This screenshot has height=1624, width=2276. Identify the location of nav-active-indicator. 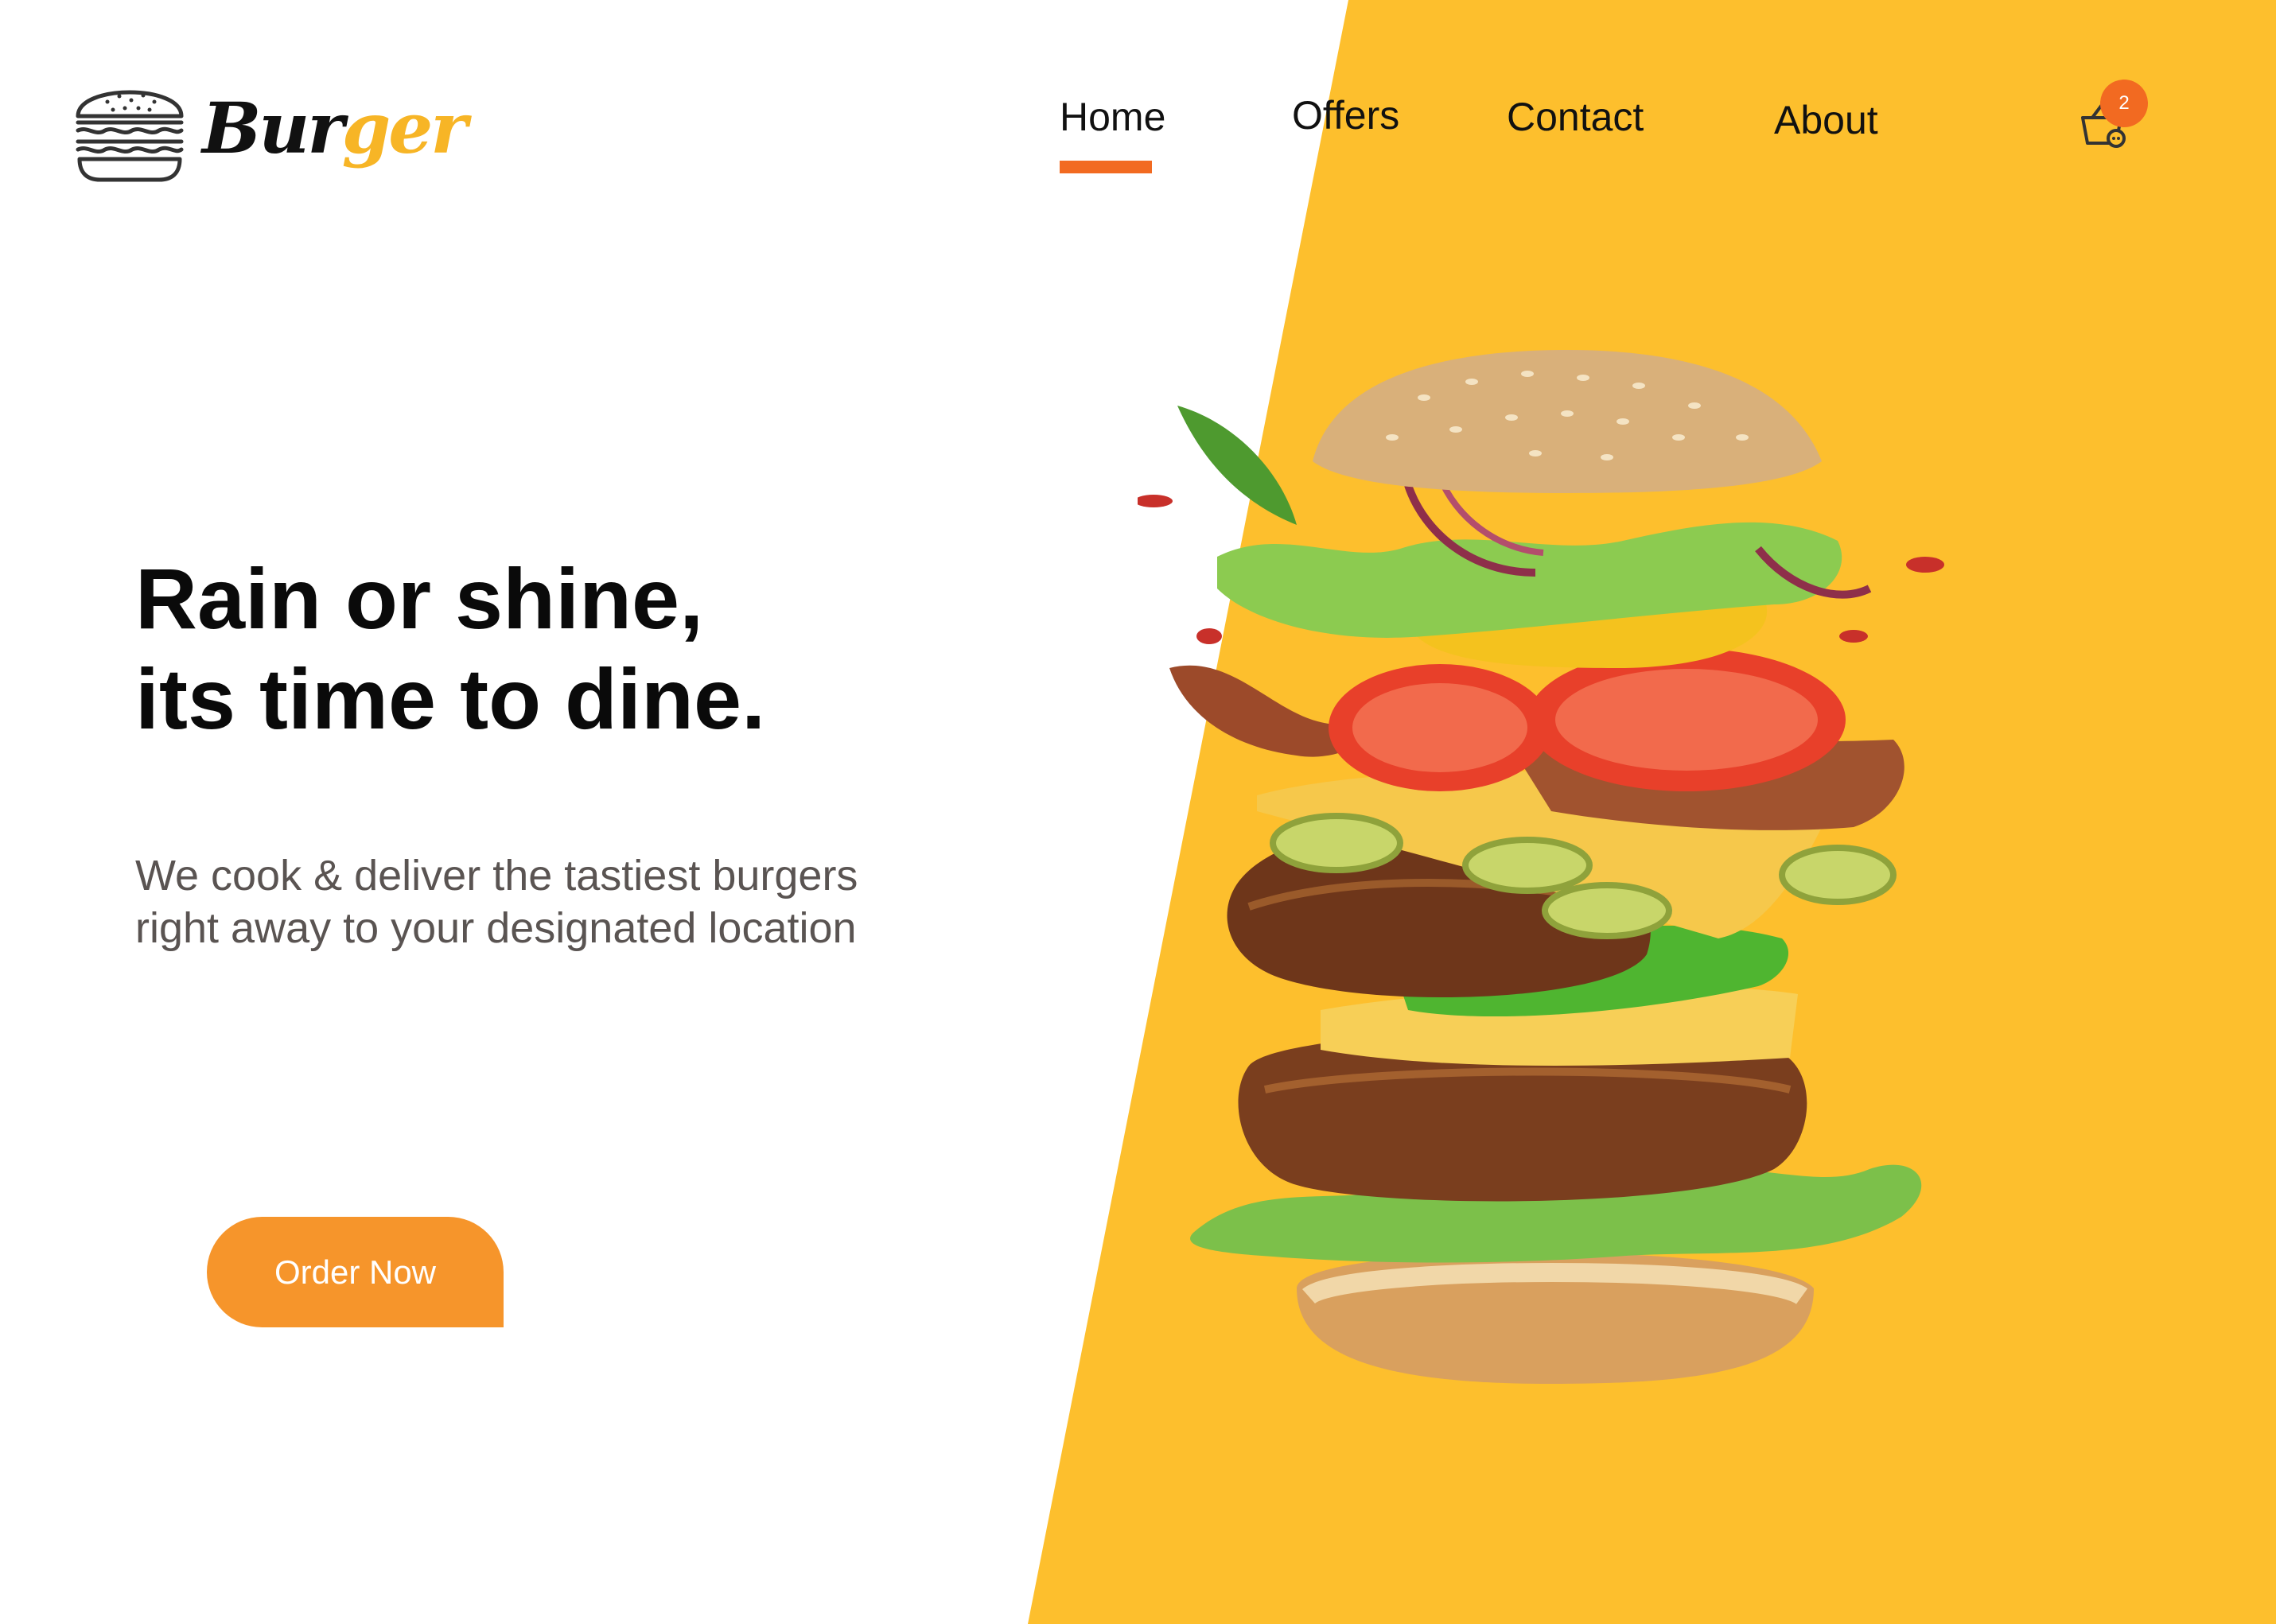
(1106, 167).